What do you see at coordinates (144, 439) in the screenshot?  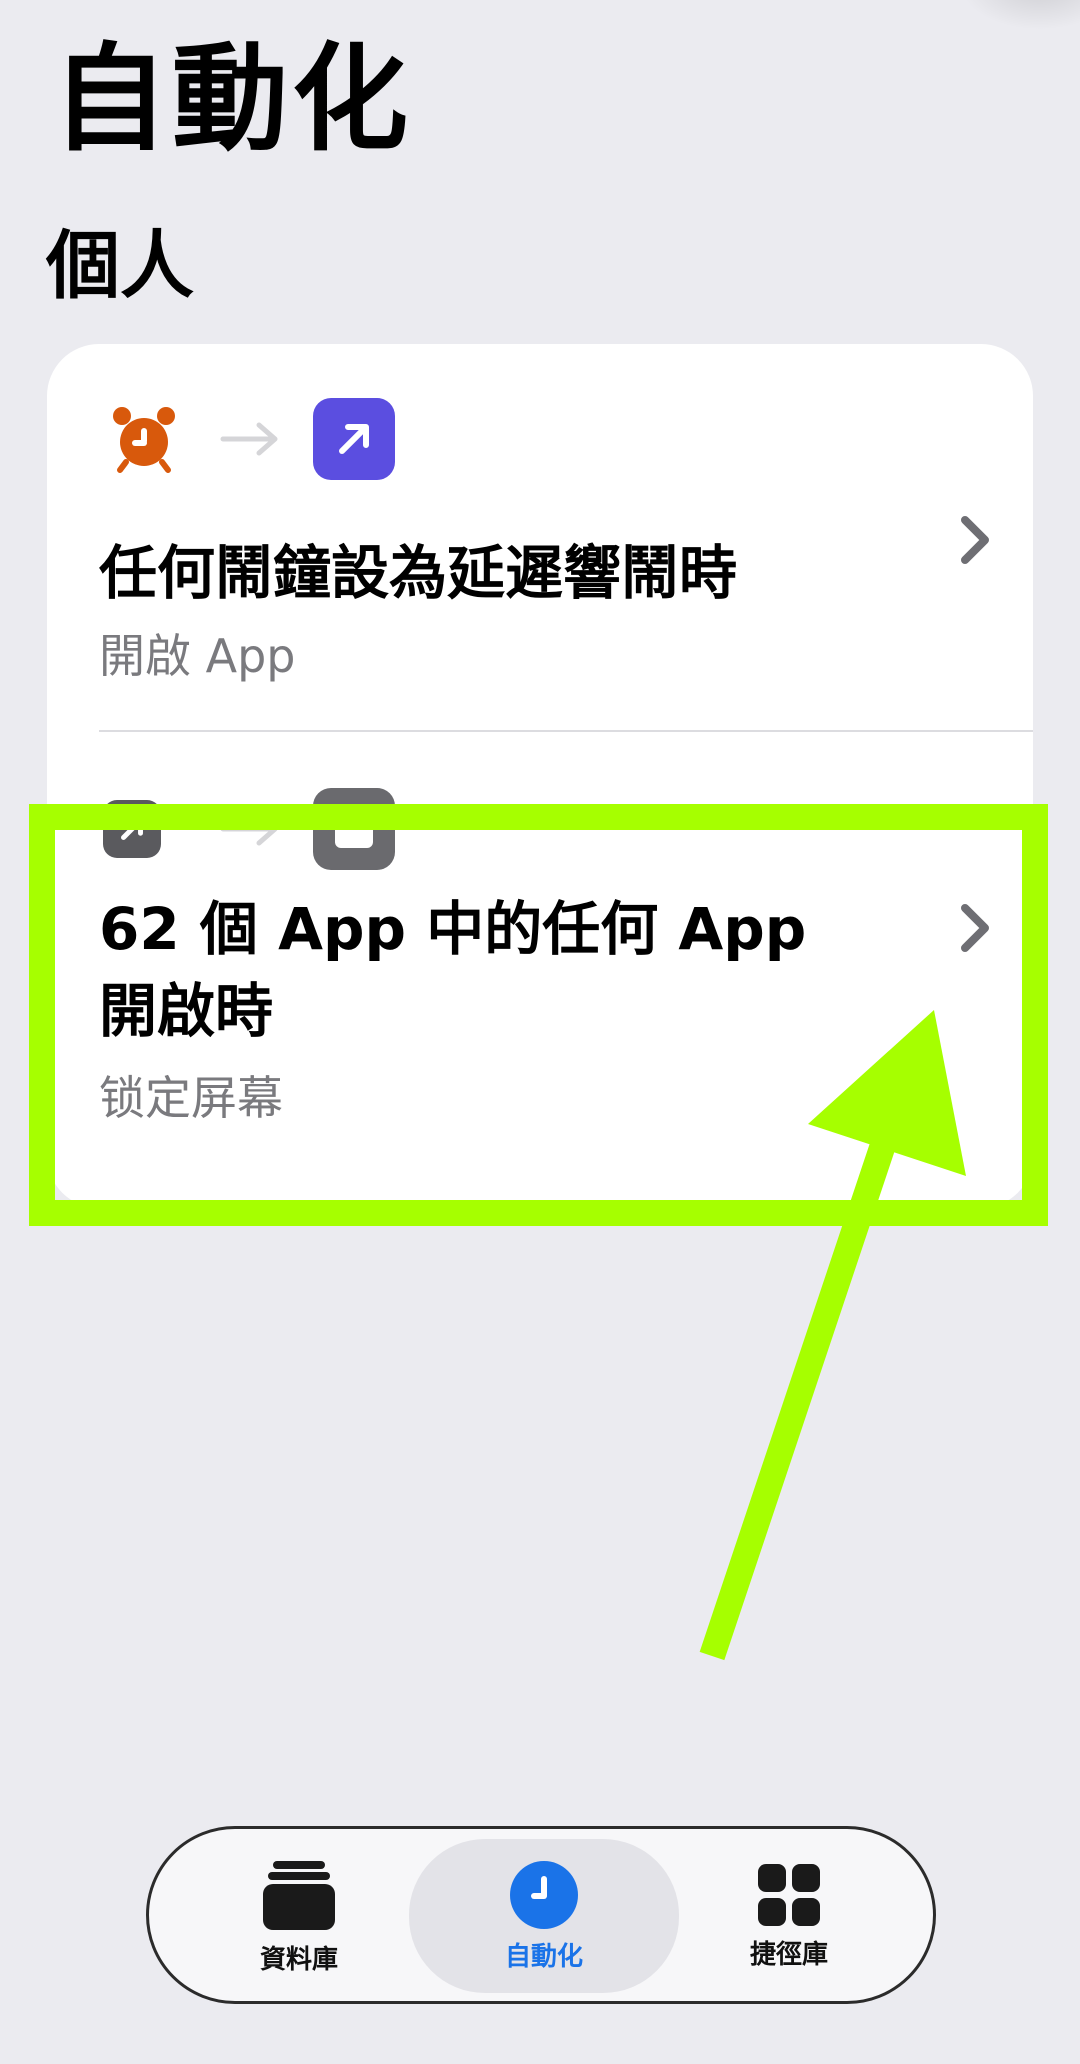 I see `alarm-clock-icon` at bounding box center [144, 439].